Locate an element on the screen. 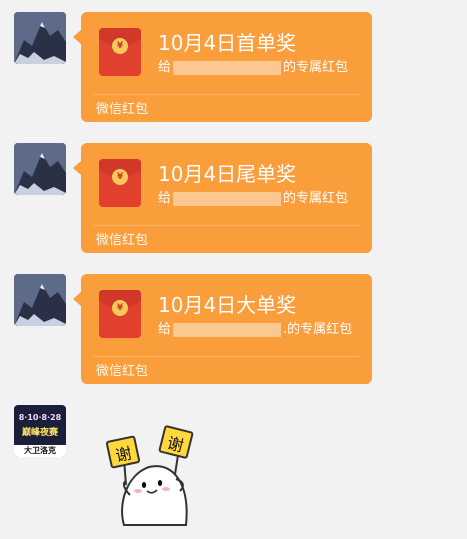 This screenshot has width=467, height=539. red-packet-bubble: ¥ 10月4日首单奖 给的专属红包 微信红包 is located at coordinates (222, 67).